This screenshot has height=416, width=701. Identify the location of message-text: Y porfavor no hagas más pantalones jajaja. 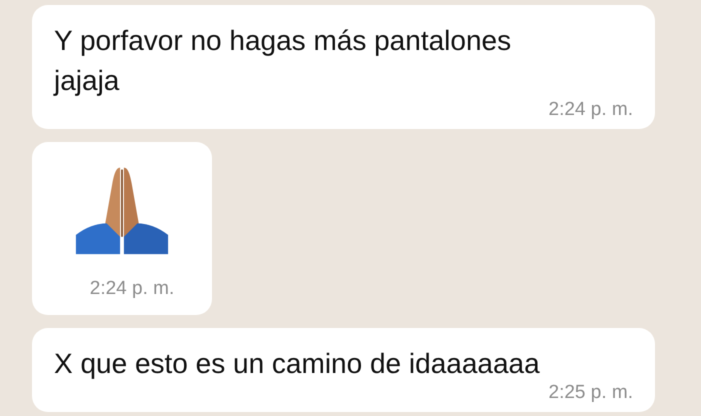
(283, 61).